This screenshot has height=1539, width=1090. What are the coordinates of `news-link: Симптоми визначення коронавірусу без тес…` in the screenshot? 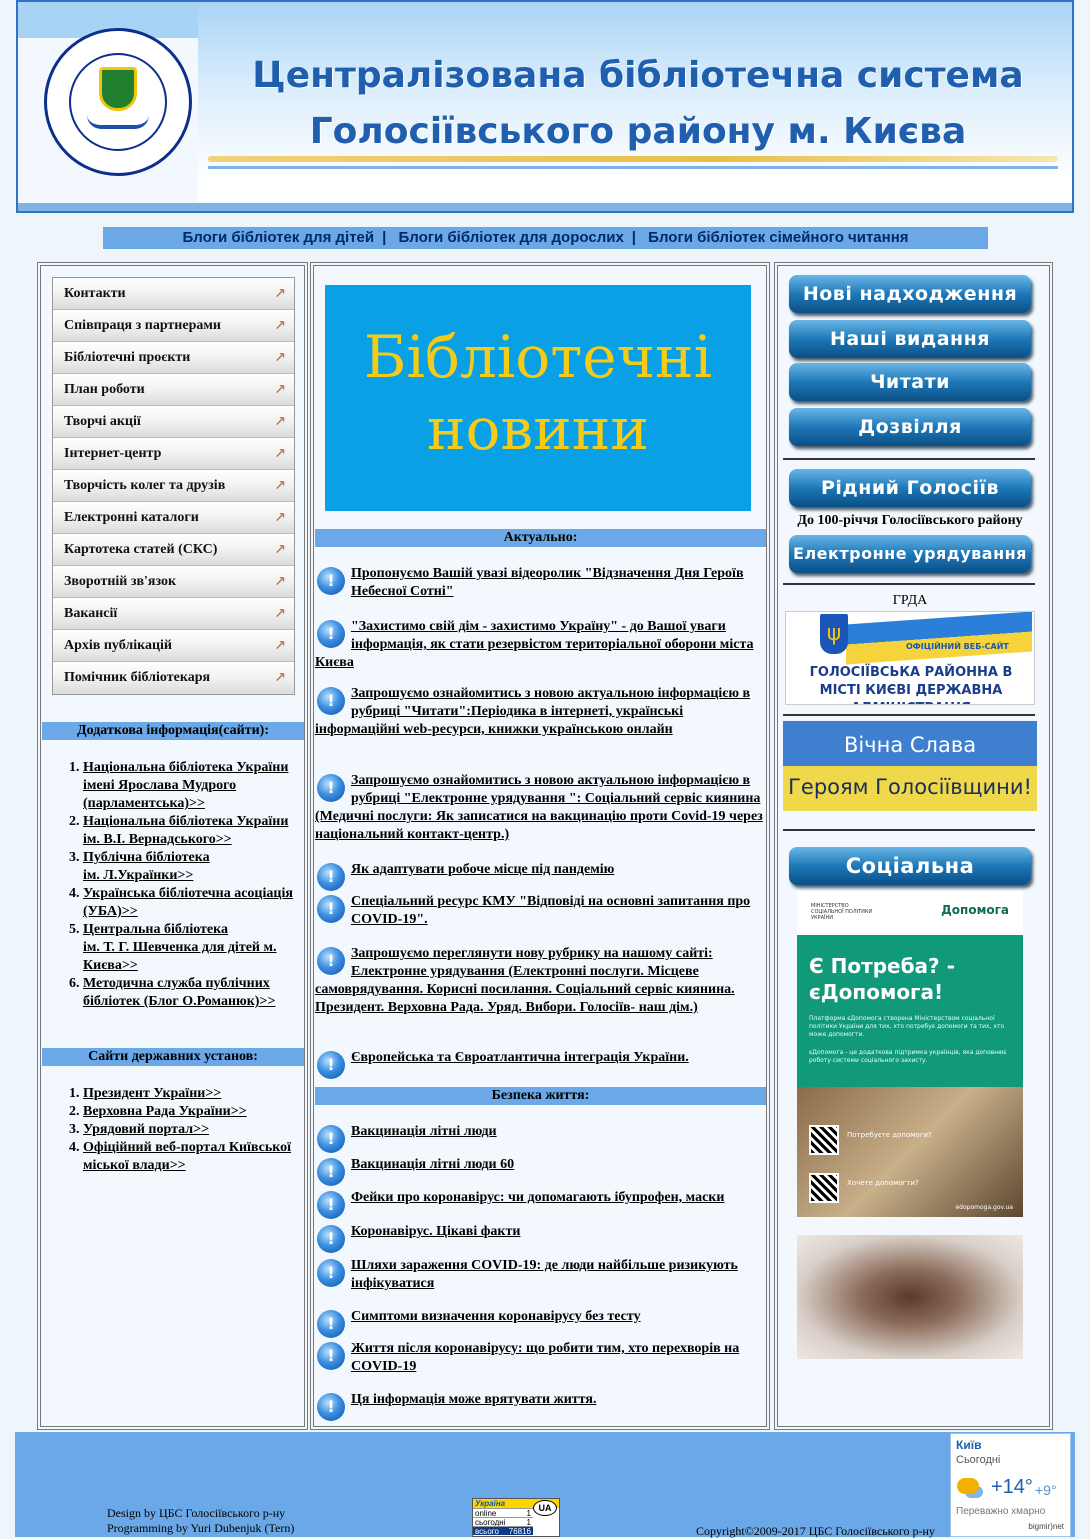 It's located at (496, 1316).